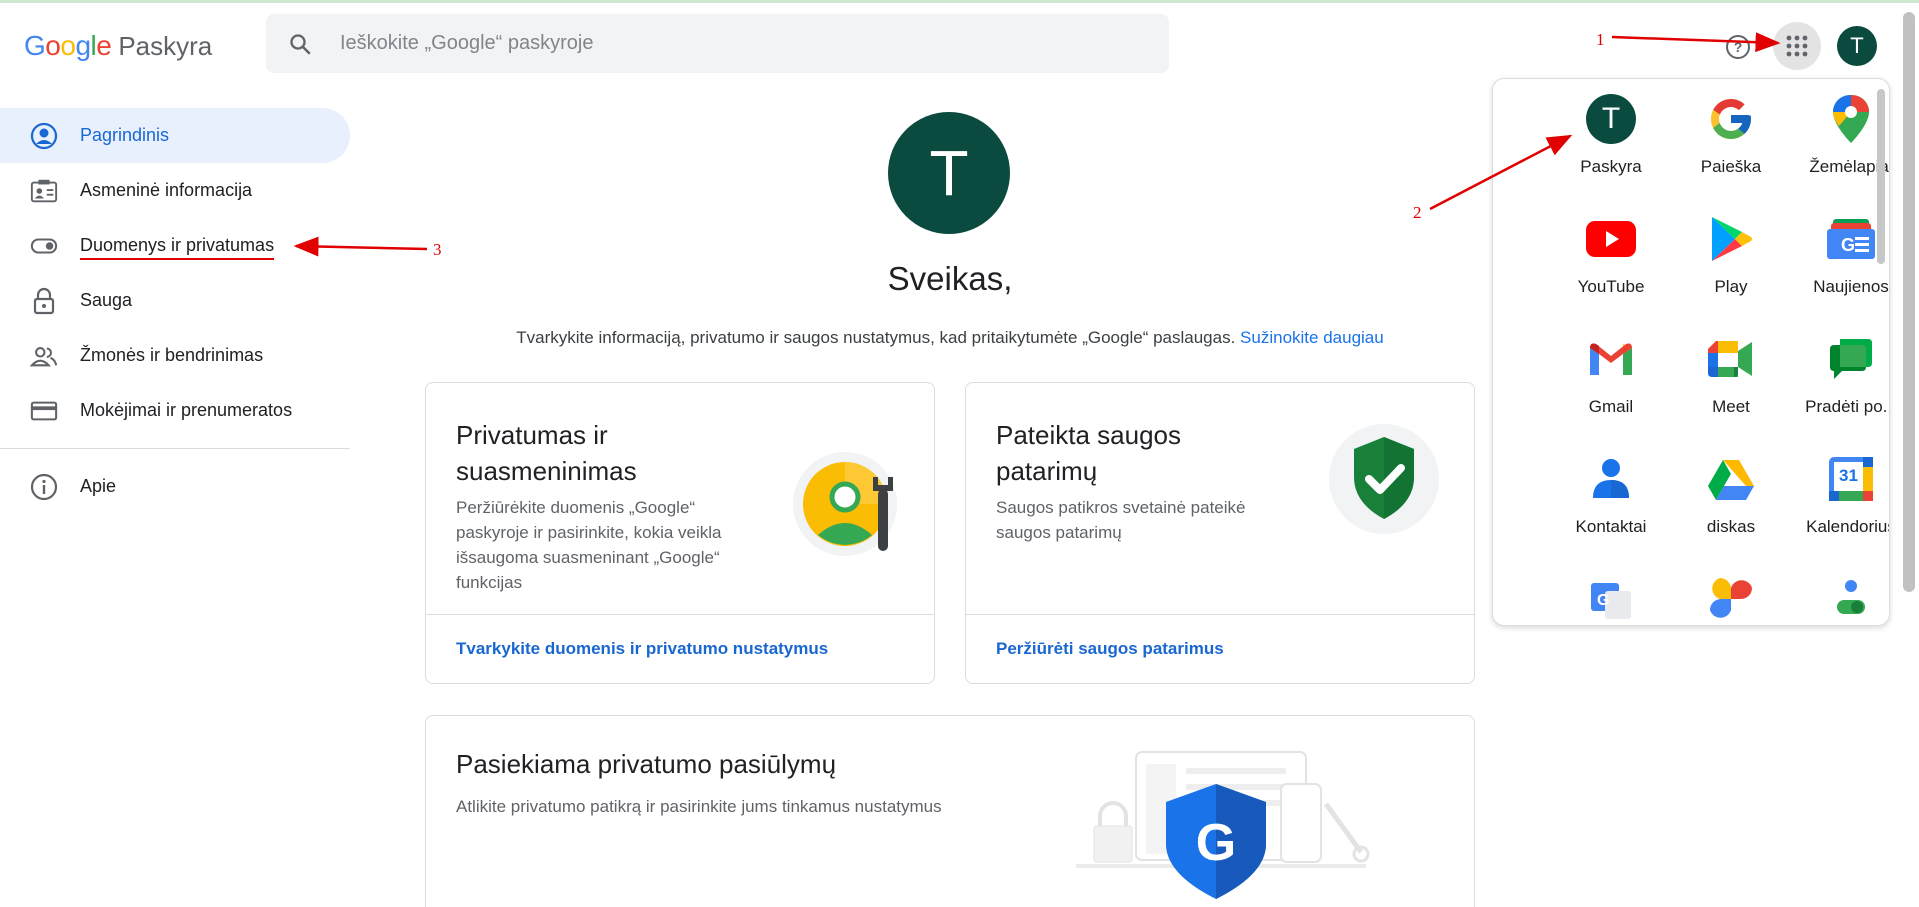 The image size is (1919, 907). Describe the element at coordinates (1600, 39) in the screenshot. I see `annotation-number-1: 1` at that location.